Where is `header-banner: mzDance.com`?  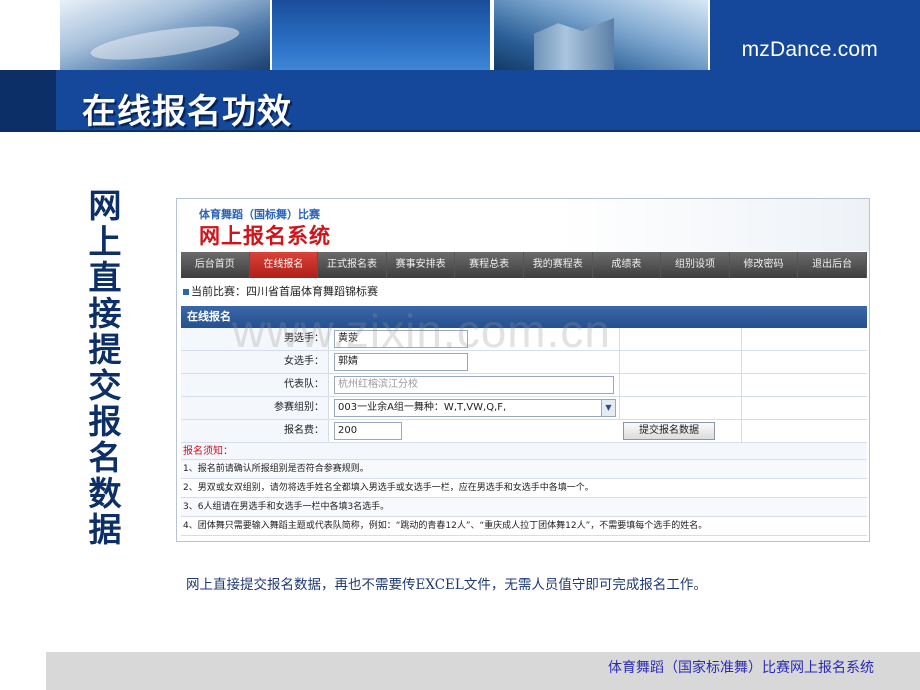
header-banner: mzDance.com is located at coordinates (460, 35).